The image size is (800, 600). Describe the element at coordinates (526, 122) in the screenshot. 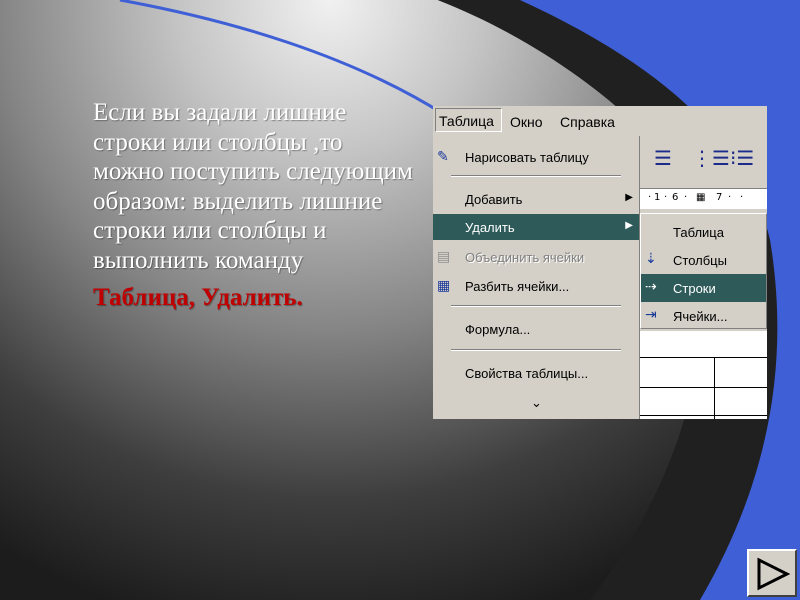

I see `menu-window: Окно` at that location.